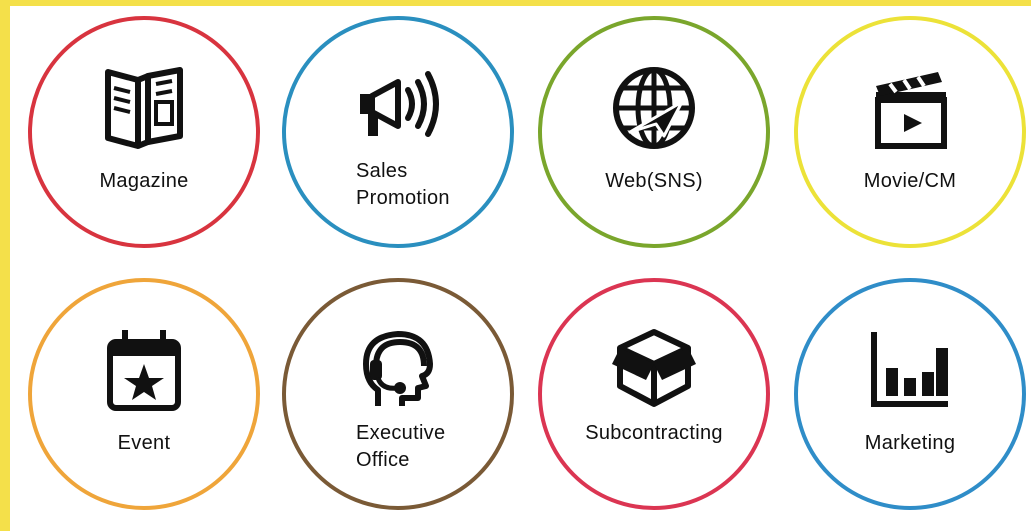 The width and height of the screenshot is (1031, 531). What do you see at coordinates (144, 443) in the screenshot?
I see `service-label: Event` at bounding box center [144, 443].